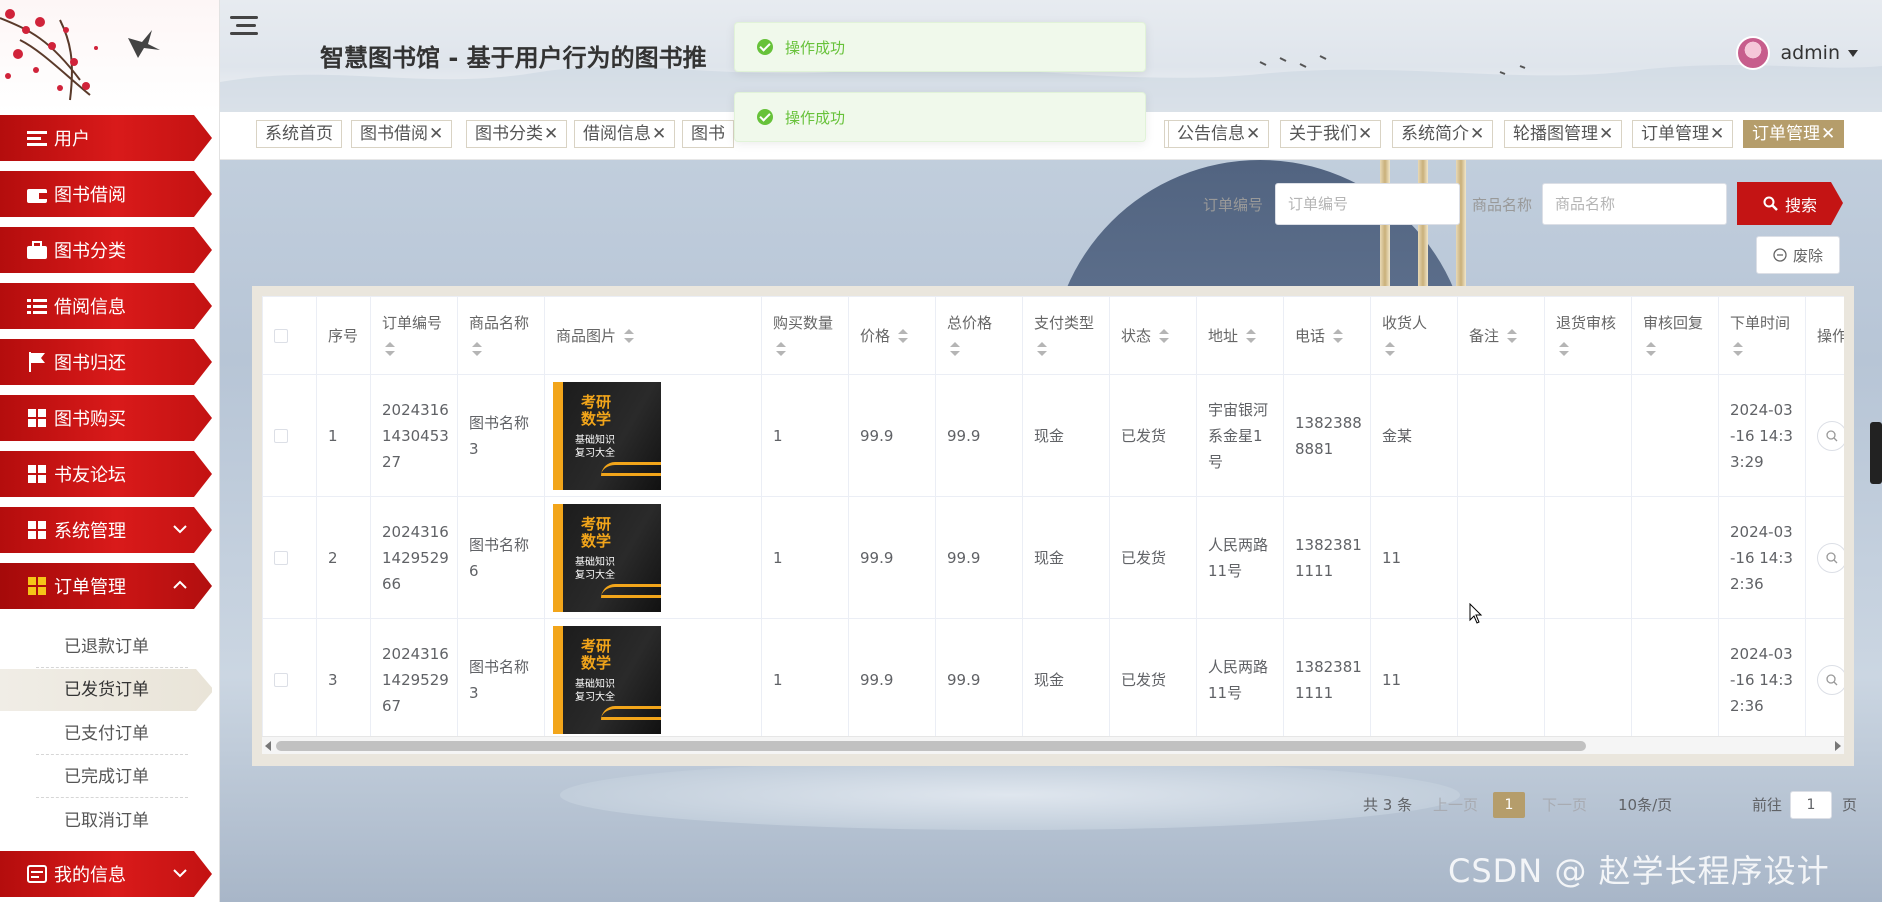 Image resolution: width=1882 pixels, height=902 pixels. Describe the element at coordinates (106, 418) in the screenshot. I see `sidebar-item-book-purchase: 图书购买` at that location.